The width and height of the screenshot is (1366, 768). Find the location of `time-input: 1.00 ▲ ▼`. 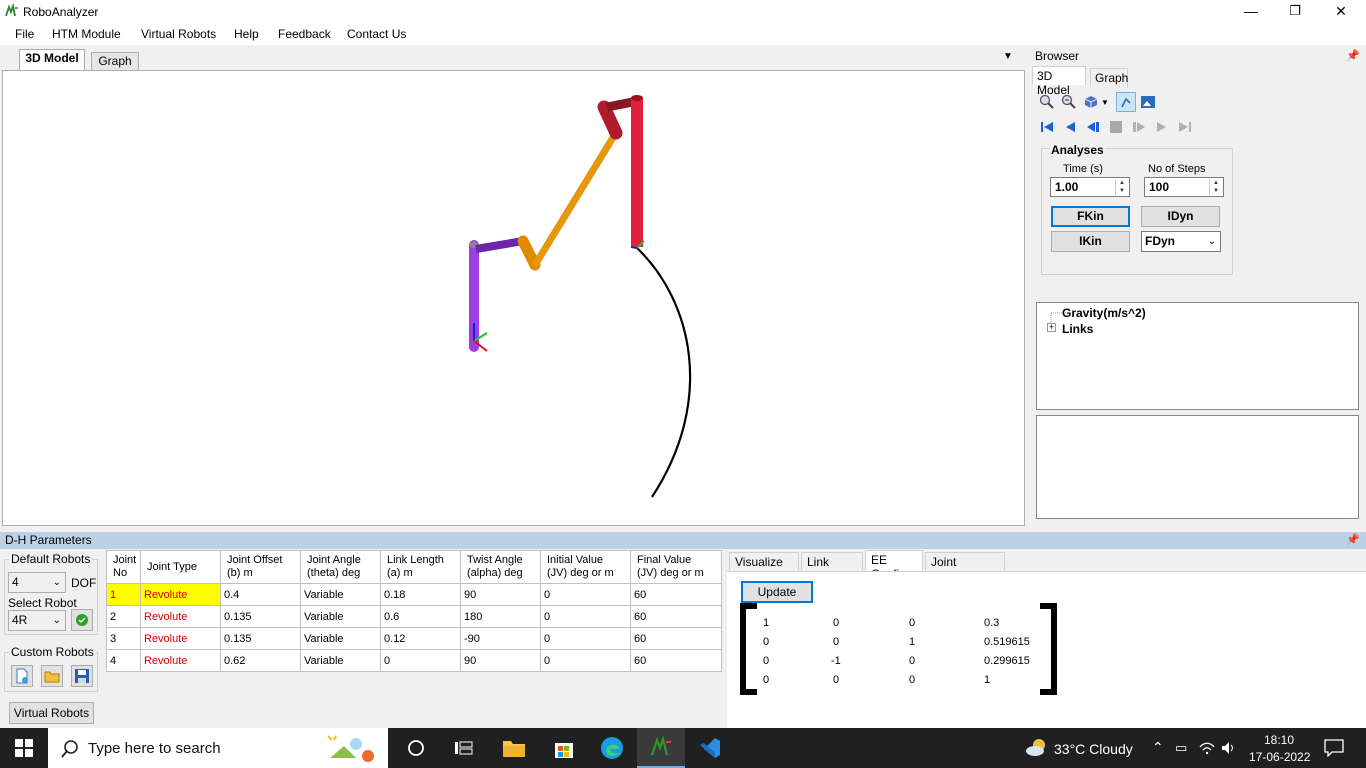

time-input: 1.00 ▲ ▼ is located at coordinates (1090, 187).